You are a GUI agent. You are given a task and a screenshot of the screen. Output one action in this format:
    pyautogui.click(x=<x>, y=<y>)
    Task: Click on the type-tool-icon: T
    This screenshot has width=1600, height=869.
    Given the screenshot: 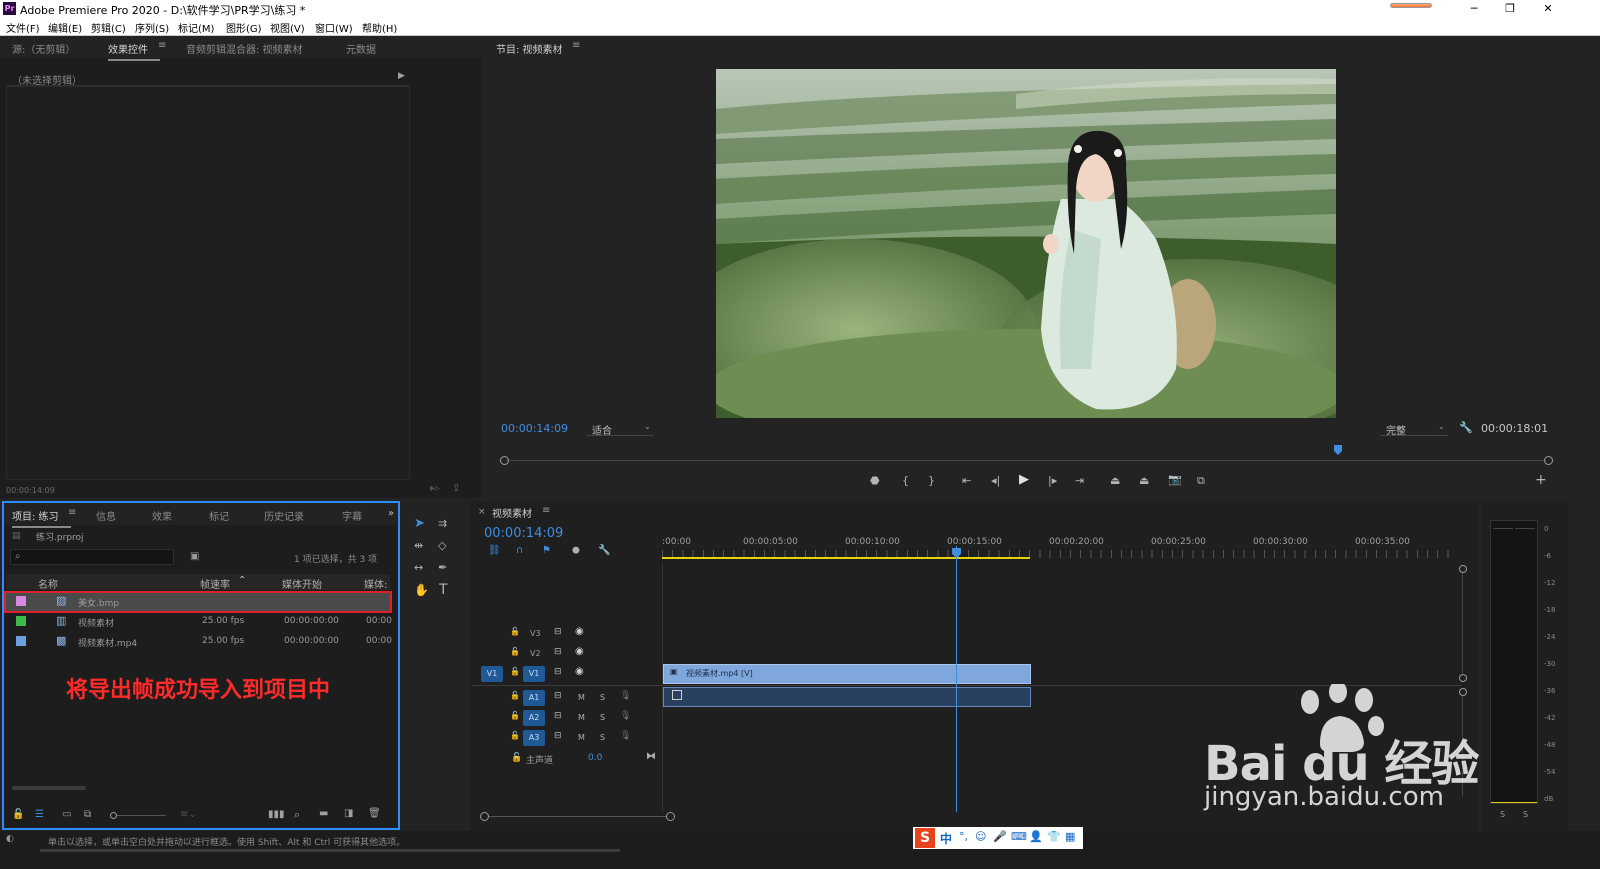 What is the action you would take?
    pyautogui.click(x=443, y=590)
    